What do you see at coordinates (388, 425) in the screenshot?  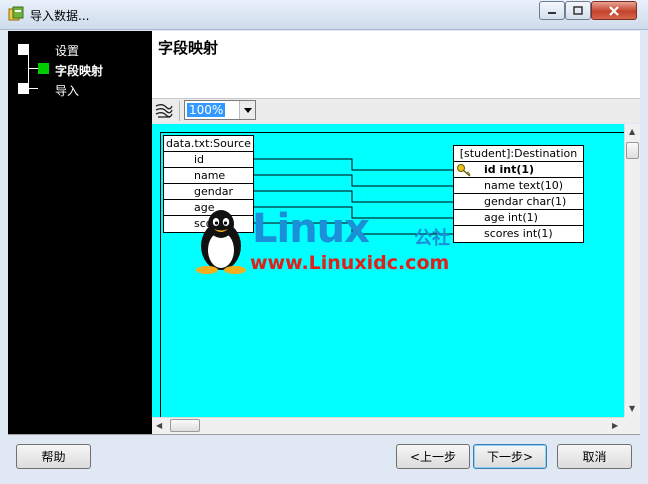 I see `horizontal-scrollbar: ◀ ▶` at bounding box center [388, 425].